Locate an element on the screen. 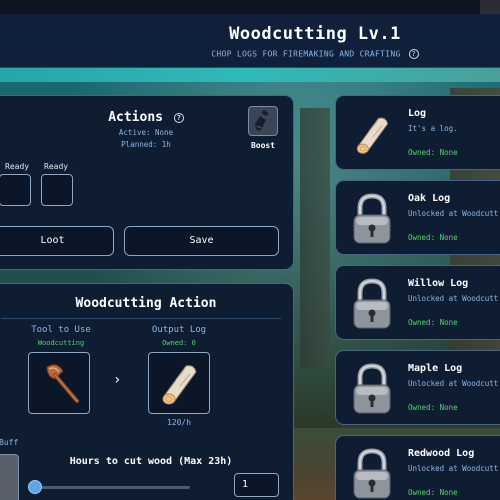  actions-title-text: Actions is located at coordinates (135, 117).